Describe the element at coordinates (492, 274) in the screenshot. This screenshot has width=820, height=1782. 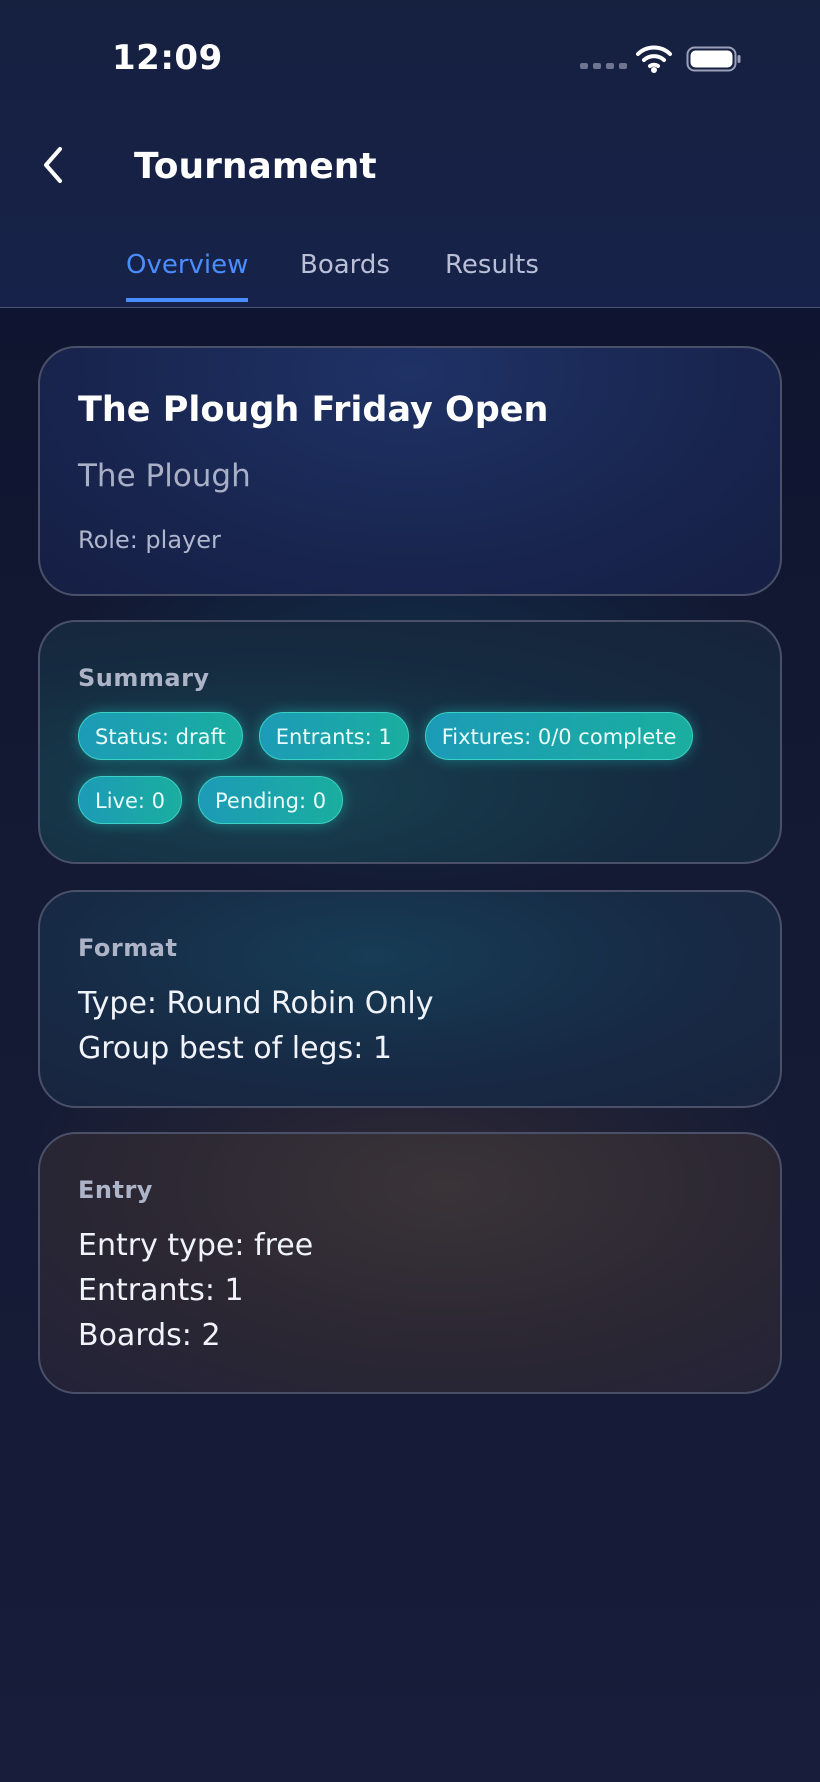
I see `tab-results: Results` at that location.